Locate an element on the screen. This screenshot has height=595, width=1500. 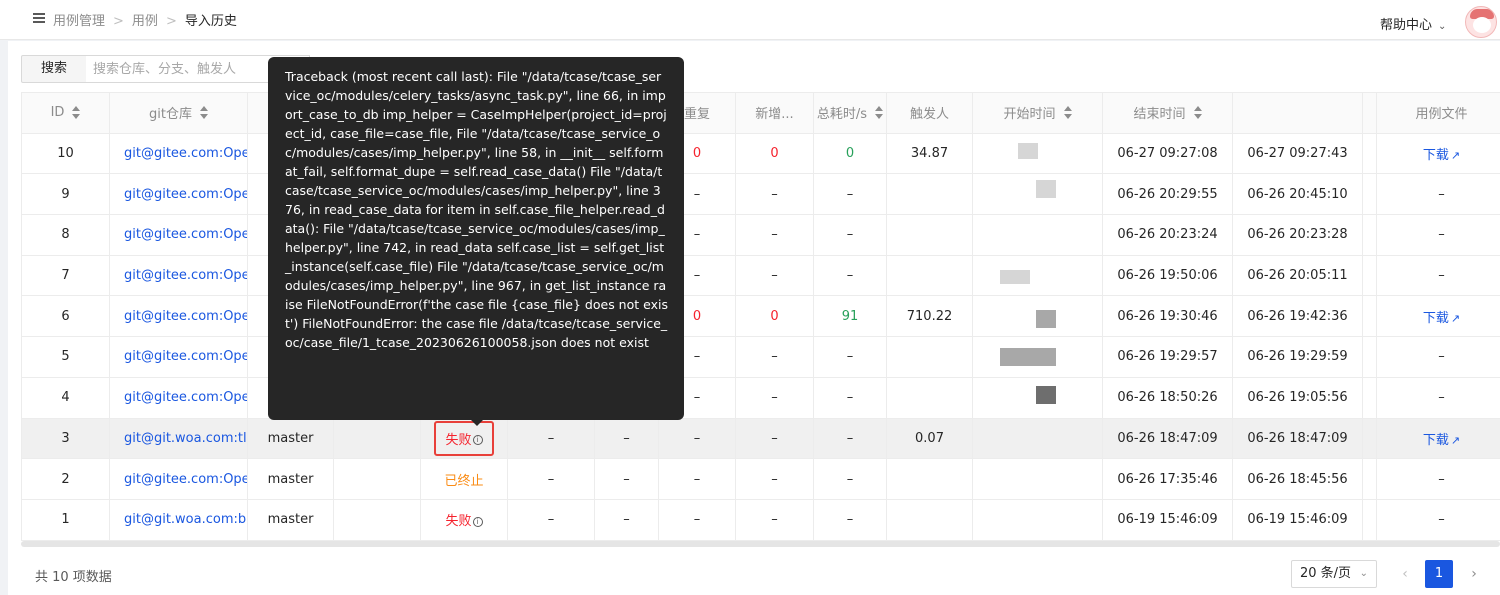
breadcrumb-item: 用例管理 is located at coordinates (79, 19).